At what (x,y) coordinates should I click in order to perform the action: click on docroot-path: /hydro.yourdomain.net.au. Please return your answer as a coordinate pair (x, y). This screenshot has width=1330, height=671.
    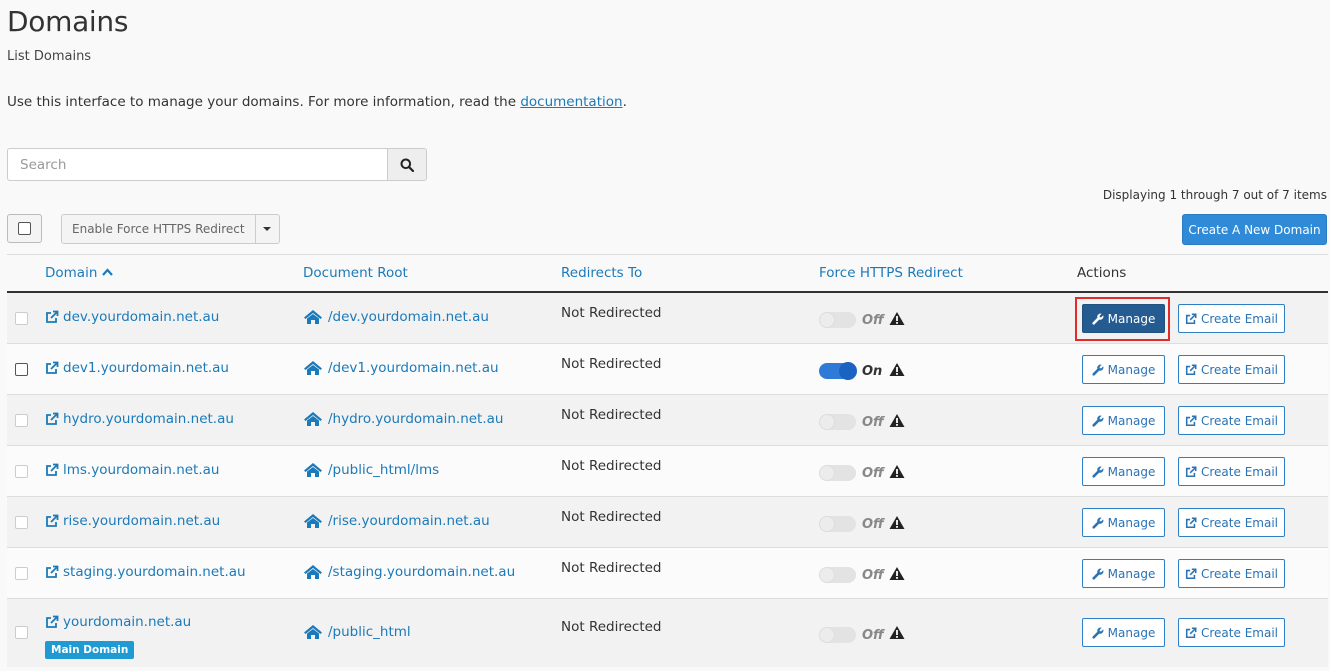
    Looking at the image, I should click on (416, 419).